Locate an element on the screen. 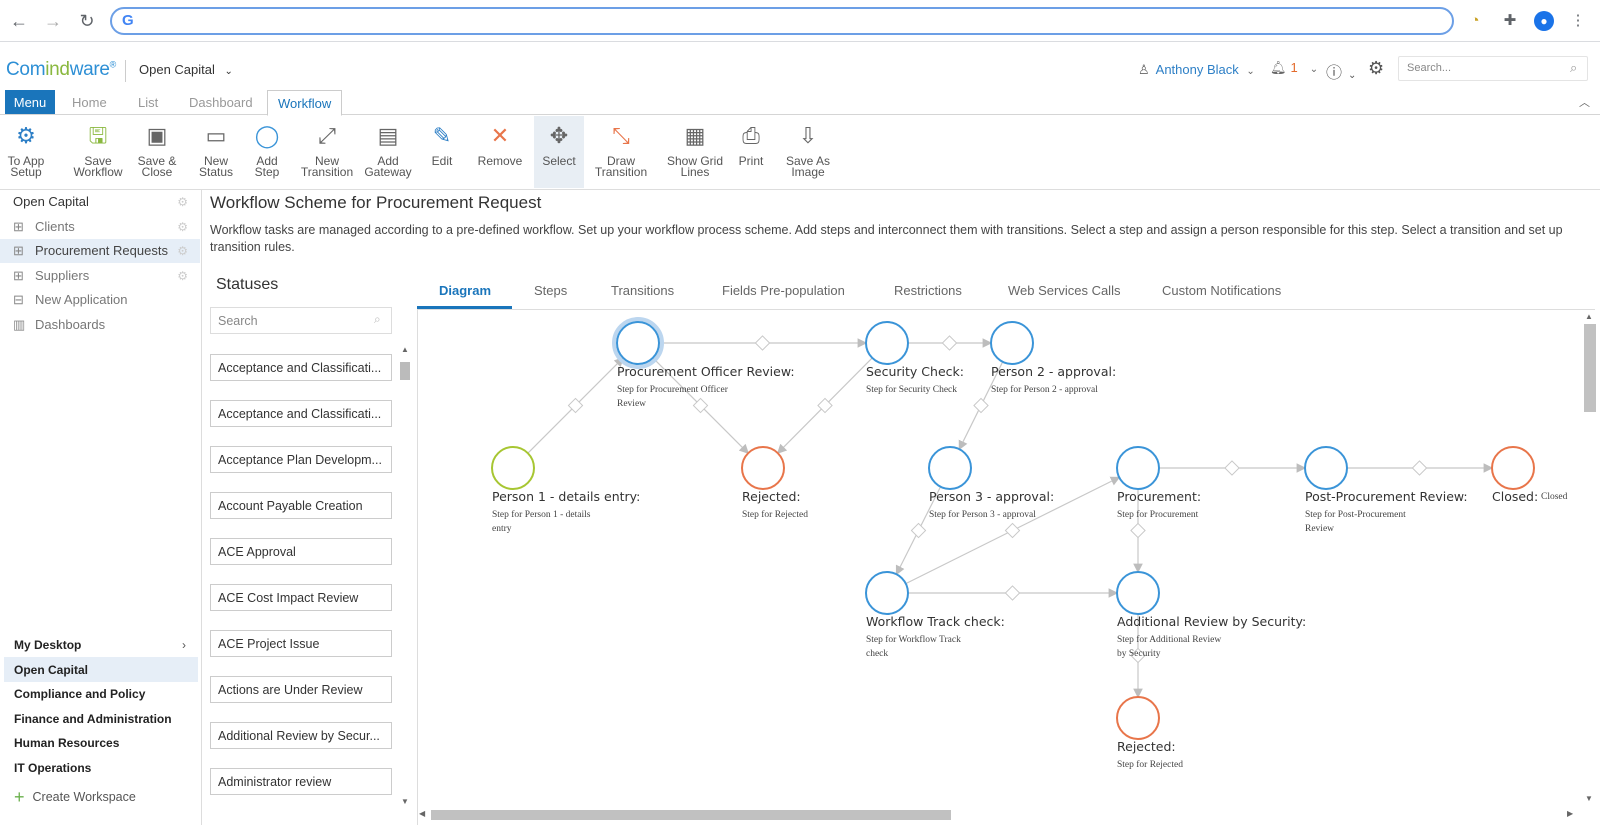  tab-list: List is located at coordinates (148, 102).